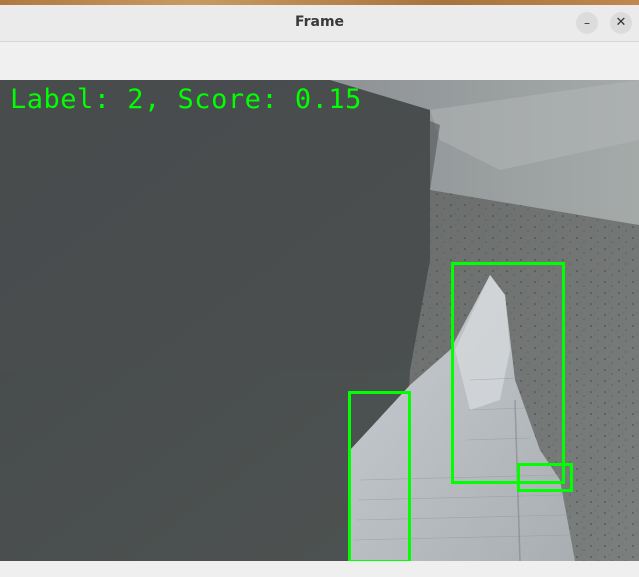  I want to click on window-bottom-edge, so click(319, 569).